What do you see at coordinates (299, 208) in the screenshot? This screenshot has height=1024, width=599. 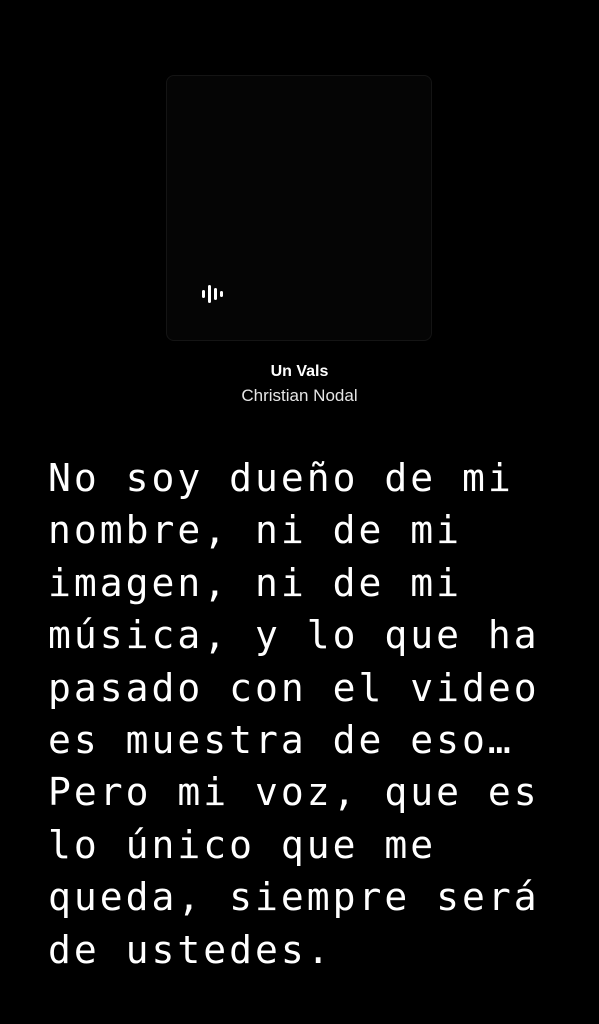 I see `album-art-card` at bounding box center [299, 208].